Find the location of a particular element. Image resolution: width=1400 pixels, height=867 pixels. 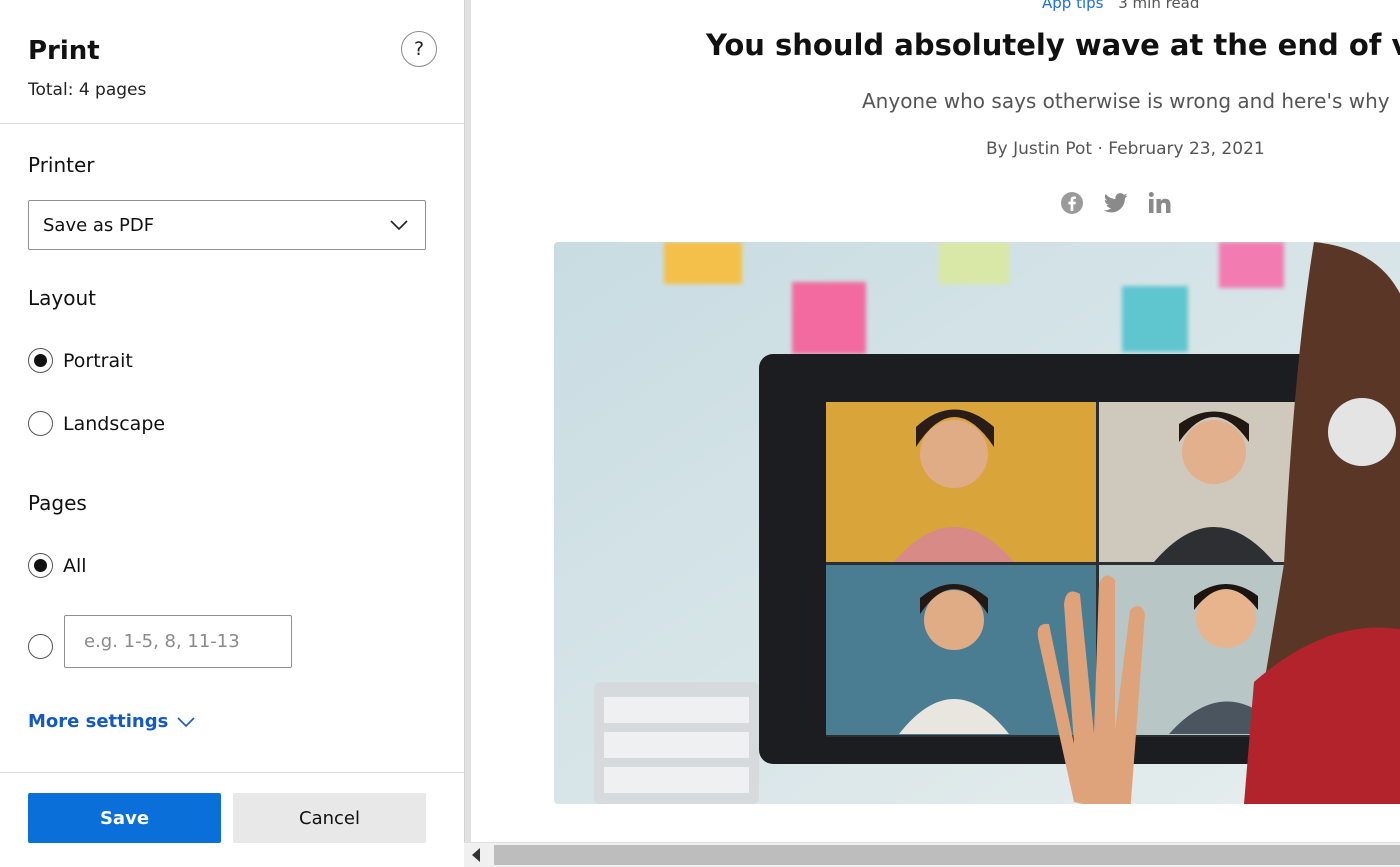

pages-range-option is located at coordinates (40, 646).